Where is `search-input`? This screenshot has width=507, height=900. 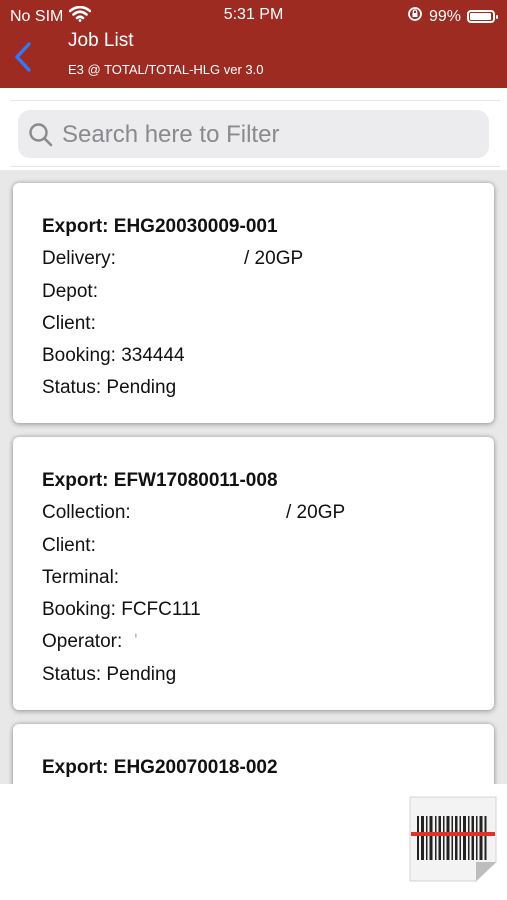 search-input is located at coordinates (272, 135).